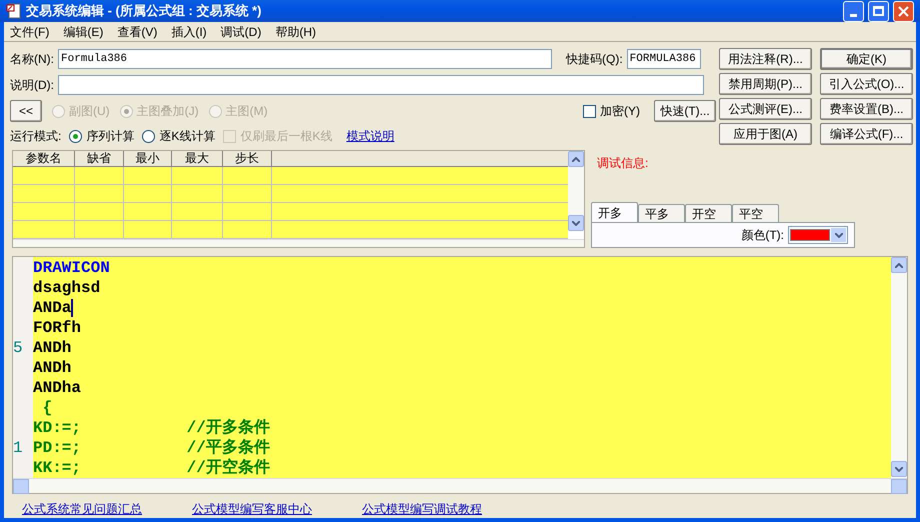  Describe the element at coordinates (286, 136) in the screenshot. I see `checkbox-label: 仅刷最后一根K线` at that location.